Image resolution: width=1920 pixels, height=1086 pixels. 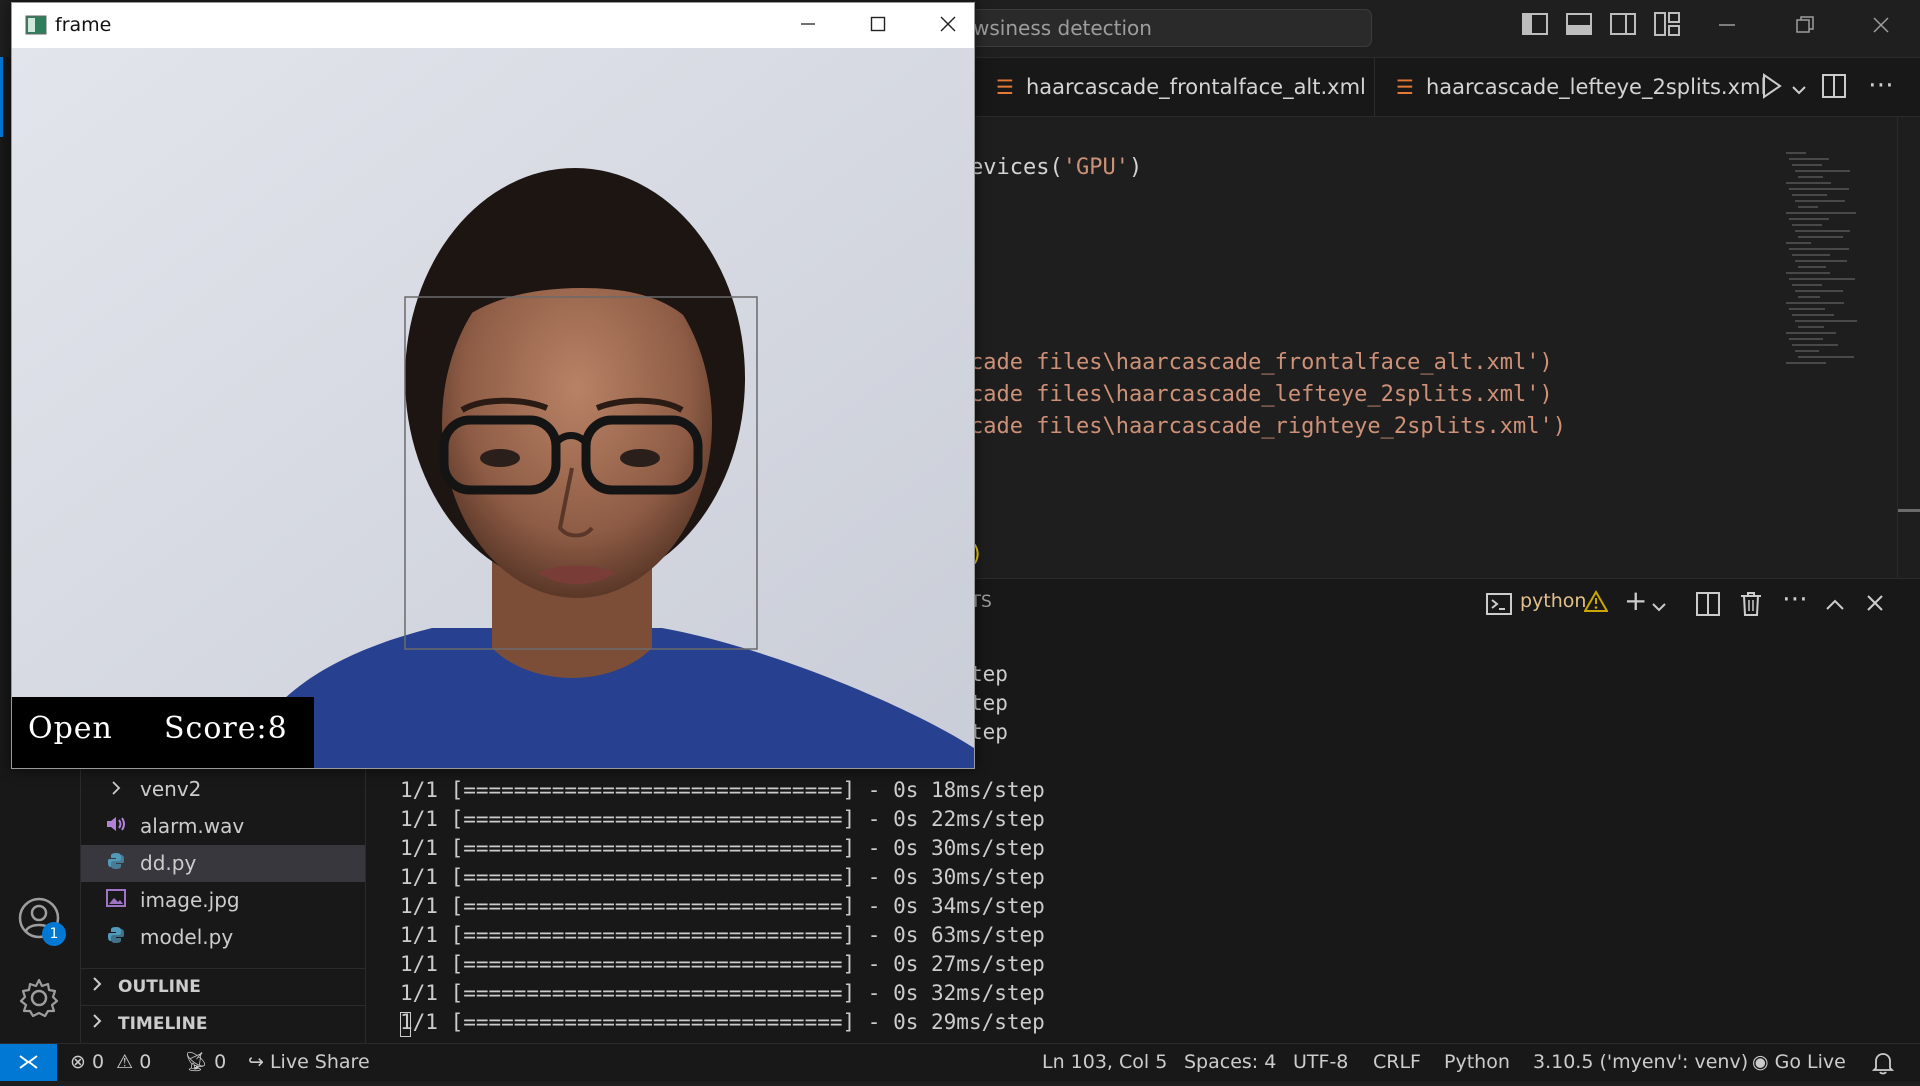 I want to click on go-live-button: ◉ Go Live, so click(x=1799, y=1062).